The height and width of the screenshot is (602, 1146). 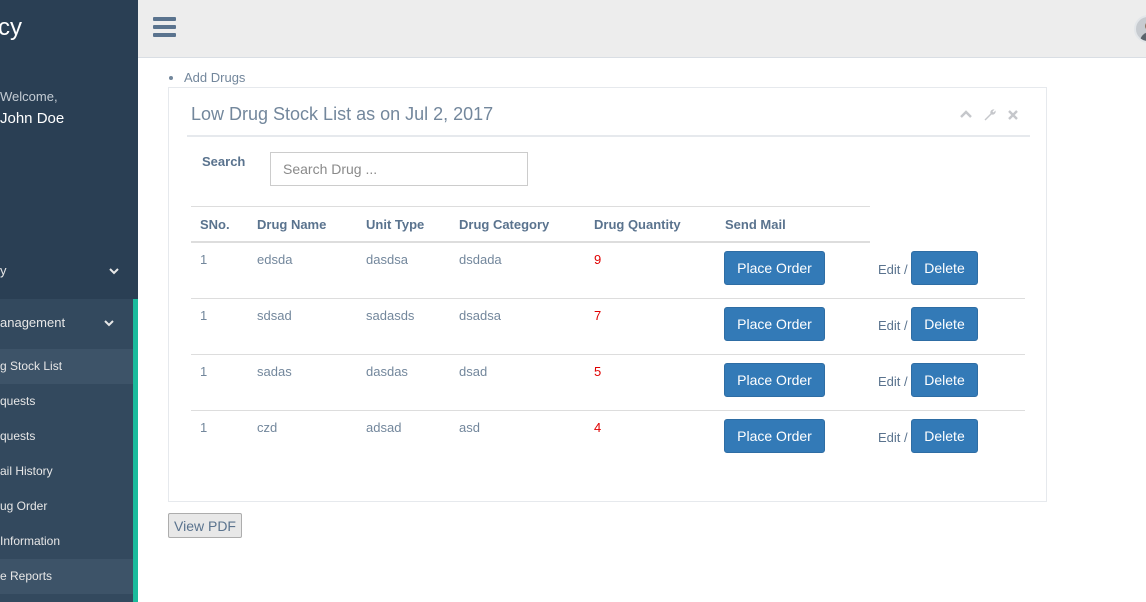 What do you see at coordinates (469, 427) in the screenshot?
I see `cell-drug-category: asd` at bounding box center [469, 427].